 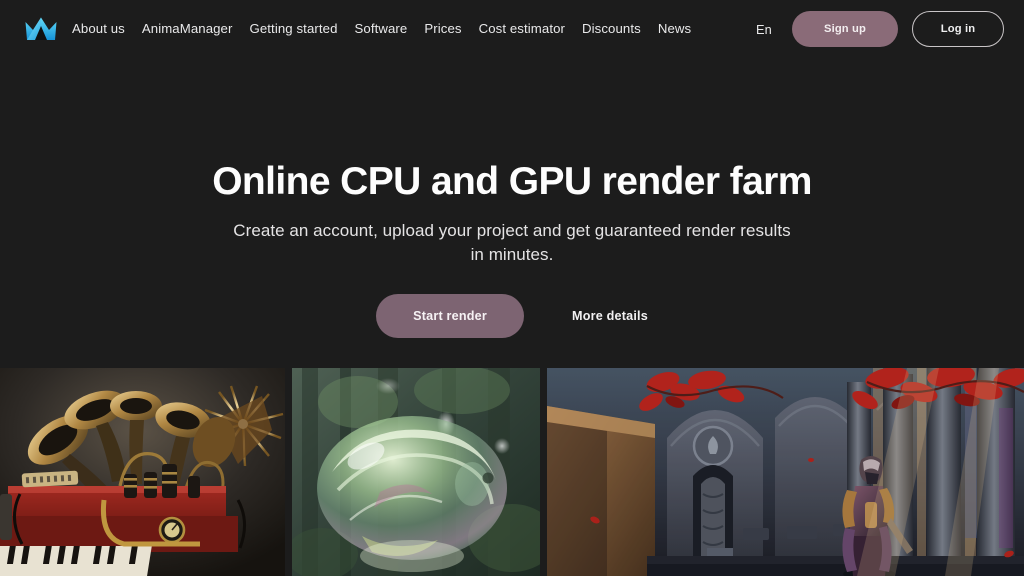 I want to click on nav-news: News, so click(x=674, y=28).